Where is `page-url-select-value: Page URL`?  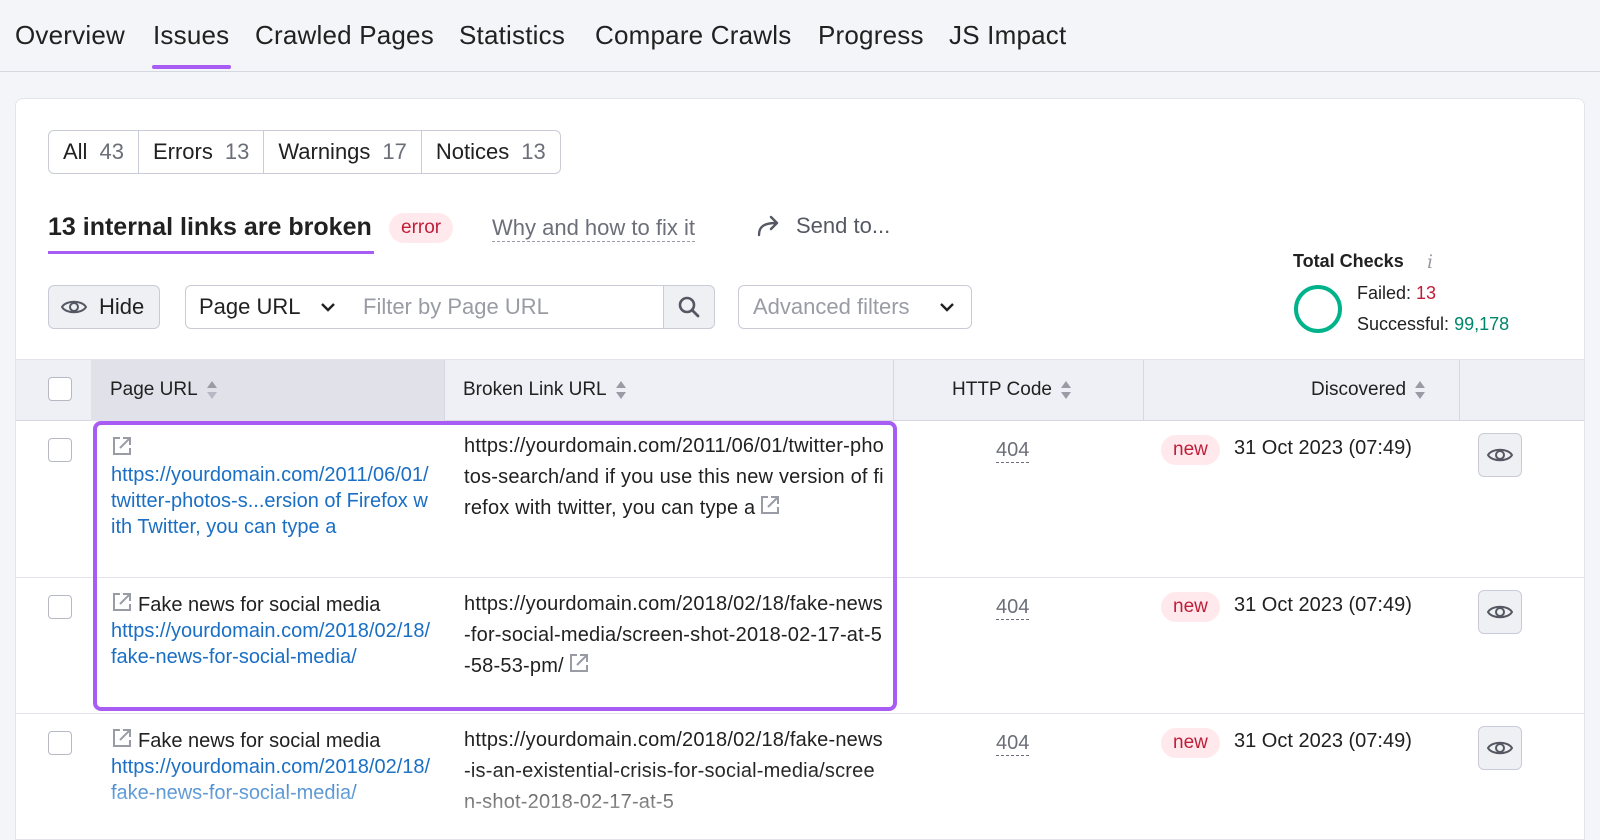 page-url-select-value: Page URL is located at coordinates (250, 306).